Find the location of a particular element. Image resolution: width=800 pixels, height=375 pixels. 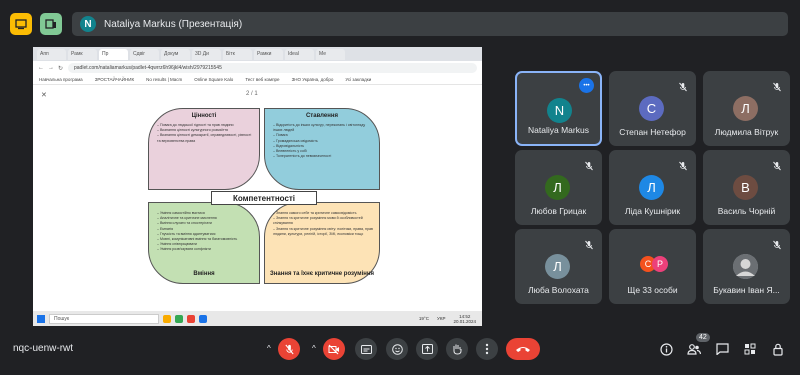

participant-name: Ще 33 особи is located at coordinates (652, 290).